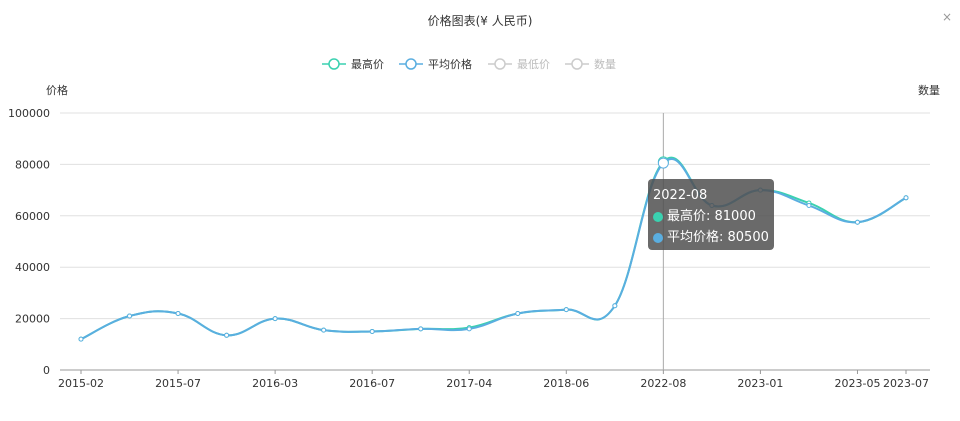 This screenshot has height=421, width=960. Describe the element at coordinates (605, 64) in the screenshot. I see `legend-label: 数量` at that location.